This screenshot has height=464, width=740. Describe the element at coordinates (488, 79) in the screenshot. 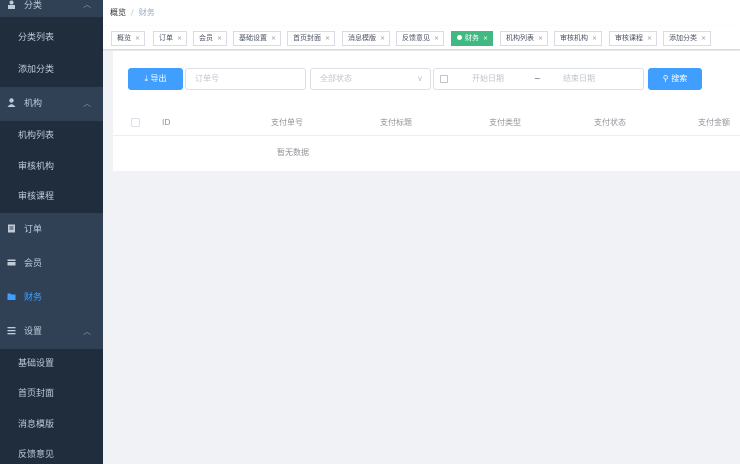

I see `start-date-input: 开始日期` at that location.